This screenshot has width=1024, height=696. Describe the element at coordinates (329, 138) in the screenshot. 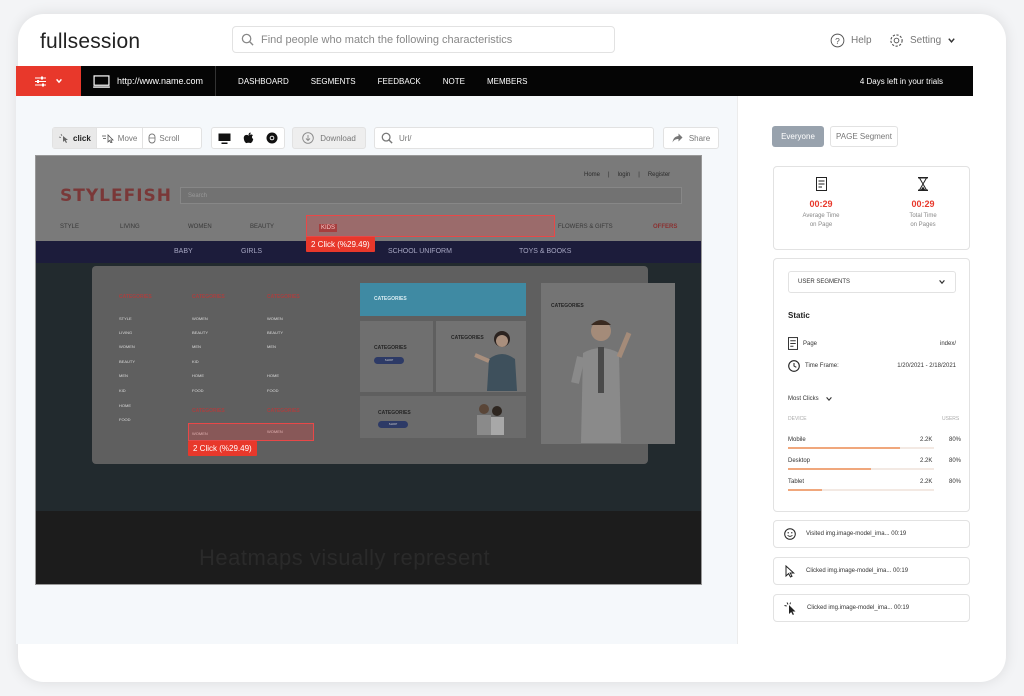

I see `download-button: Download` at that location.